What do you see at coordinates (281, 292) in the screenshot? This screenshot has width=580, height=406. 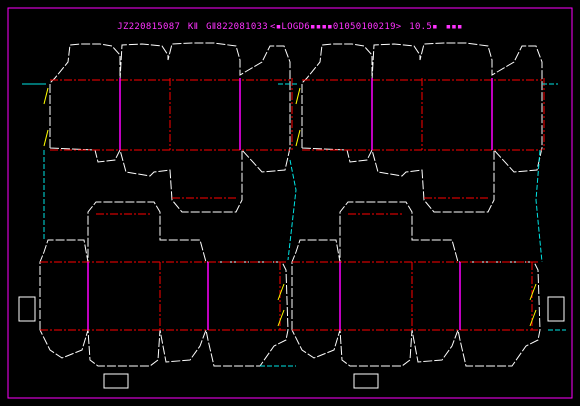 I see `lower-box-glue-1-left` at bounding box center [281, 292].